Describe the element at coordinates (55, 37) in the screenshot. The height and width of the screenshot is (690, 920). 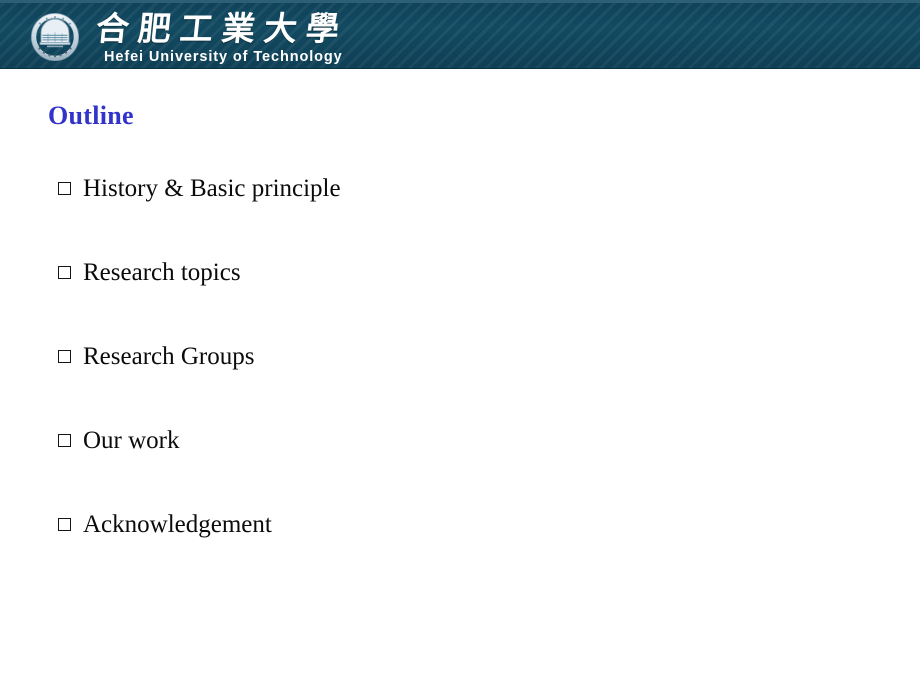
I see `university-seal-icon` at that location.